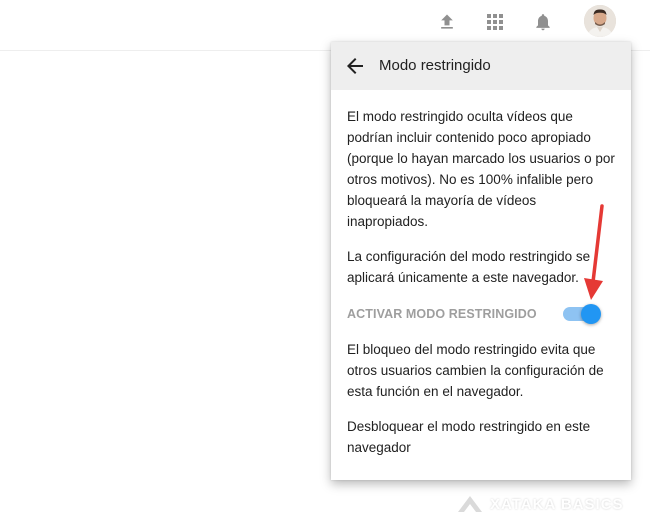 The height and width of the screenshot is (526, 650). Describe the element at coordinates (543, 22) in the screenshot. I see `bell-icon` at that location.